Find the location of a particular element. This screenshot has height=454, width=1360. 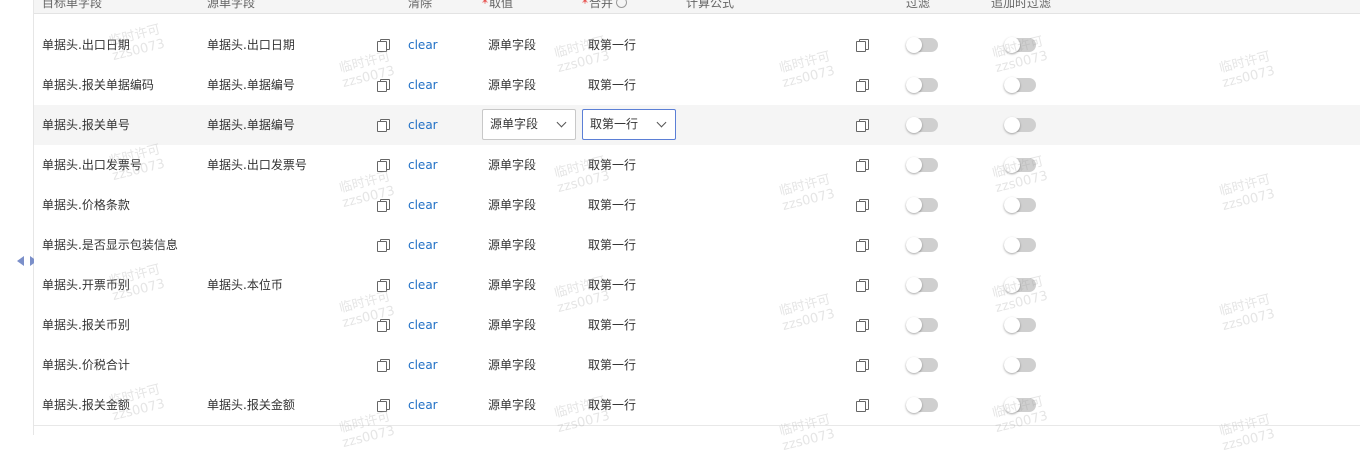

table-row: 单据头.出口日期 单据头.出口日期 clear 源单字段 取第一行 is located at coordinates (697, 45).